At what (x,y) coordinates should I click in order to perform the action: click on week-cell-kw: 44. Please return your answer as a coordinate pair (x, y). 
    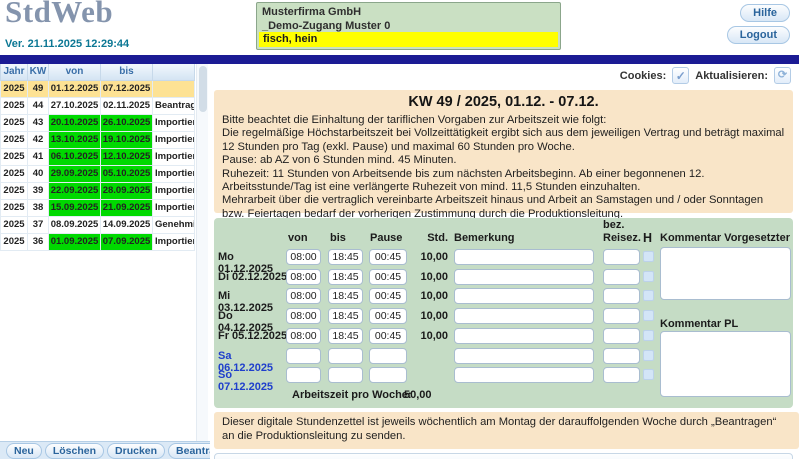
    Looking at the image, I should click on (38, 105).